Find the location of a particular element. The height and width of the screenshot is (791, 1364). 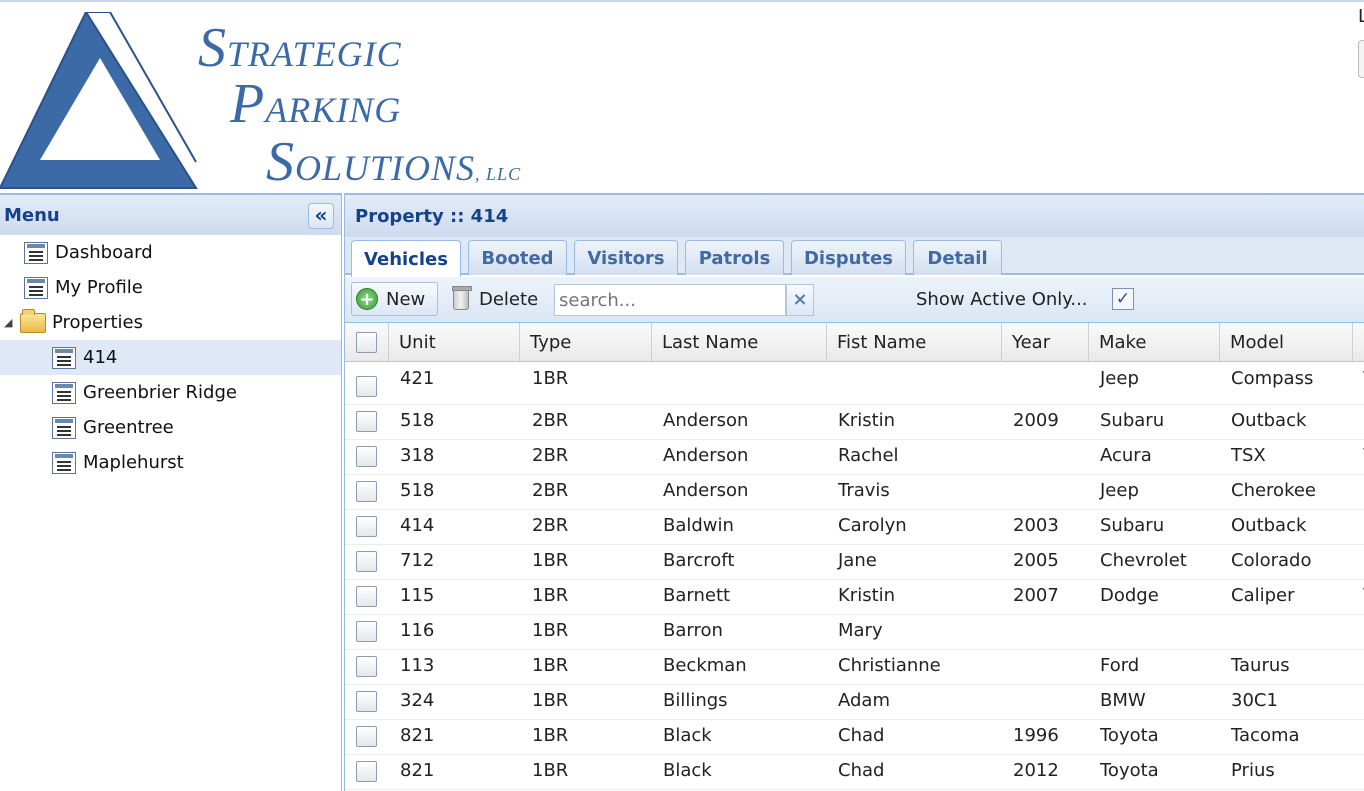

show-active-only-checkbox: ✓ is located at coordinates (1123, 299).